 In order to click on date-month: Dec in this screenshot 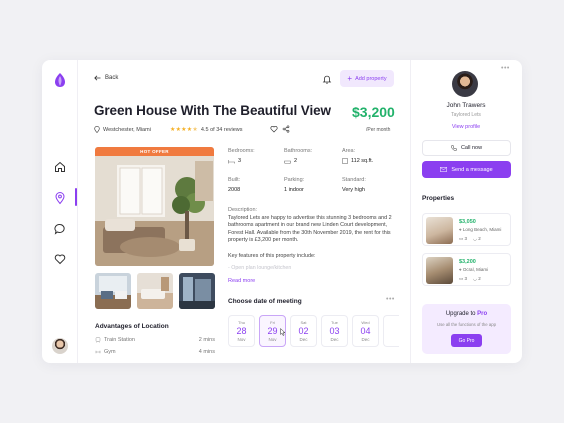, I will do `click(334, 339)`.